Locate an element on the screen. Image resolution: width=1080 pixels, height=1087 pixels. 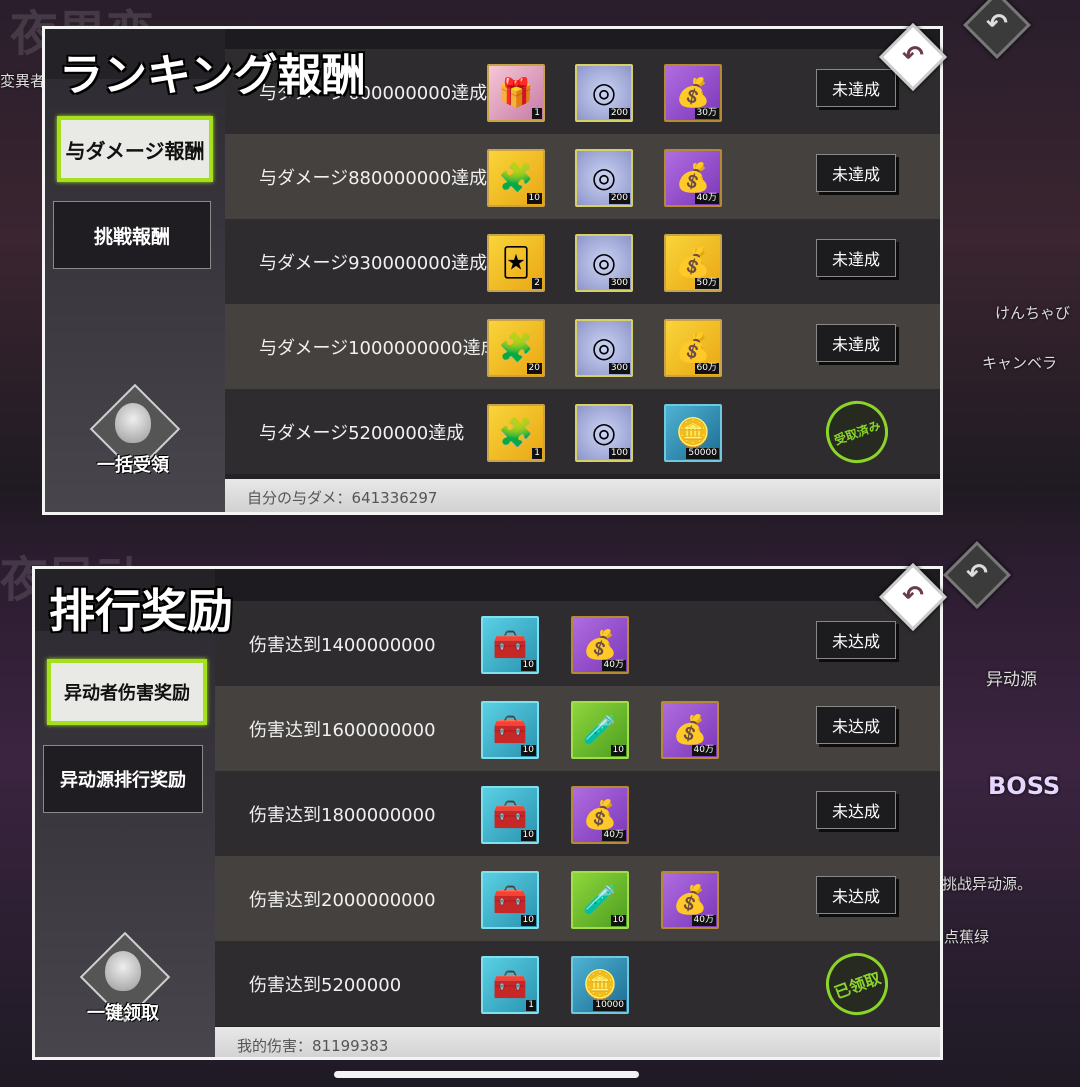
reward-item: 🧩 1 is located at coordinates (516, 433).